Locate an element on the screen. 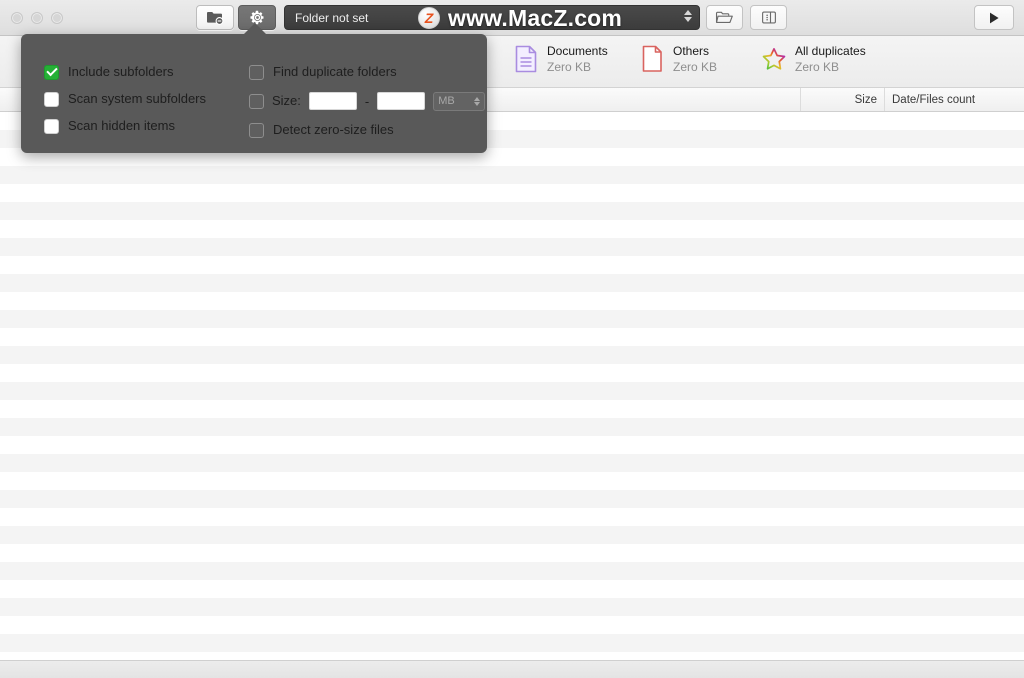 Image resolution: width=1024 pixels, height=678 pixels. category-others: Others Zero KB is located at coordinates (678, 59).